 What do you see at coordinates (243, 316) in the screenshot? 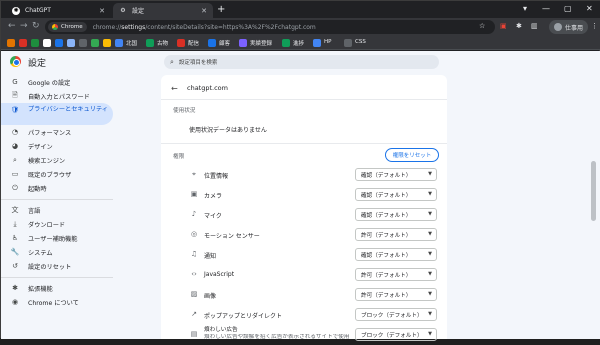
I see `permission-name: ポップアップとリダイレクト` at bounding box center [243, 316].